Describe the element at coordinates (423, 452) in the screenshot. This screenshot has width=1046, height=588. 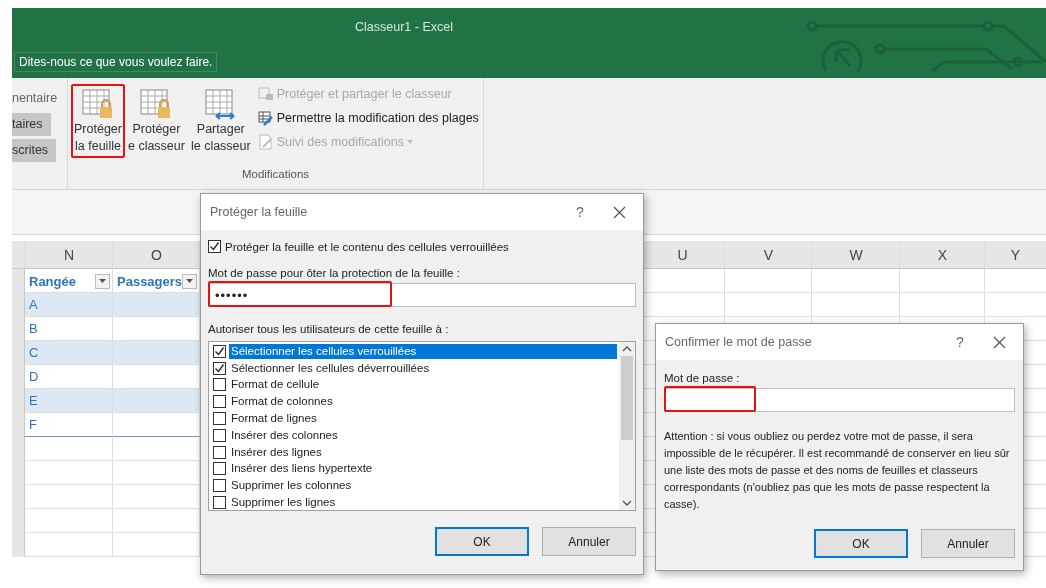
I see `list-item: Insérer des lignes` at that location.